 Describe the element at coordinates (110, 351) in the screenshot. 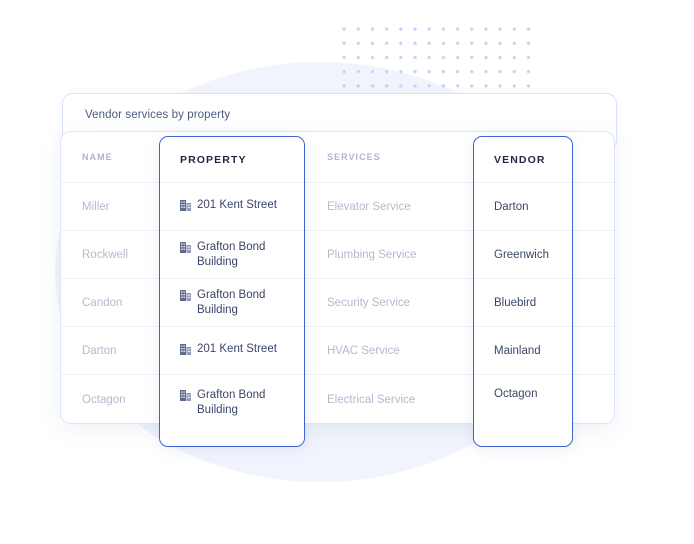

I see `cell-name: Darton` at that location.